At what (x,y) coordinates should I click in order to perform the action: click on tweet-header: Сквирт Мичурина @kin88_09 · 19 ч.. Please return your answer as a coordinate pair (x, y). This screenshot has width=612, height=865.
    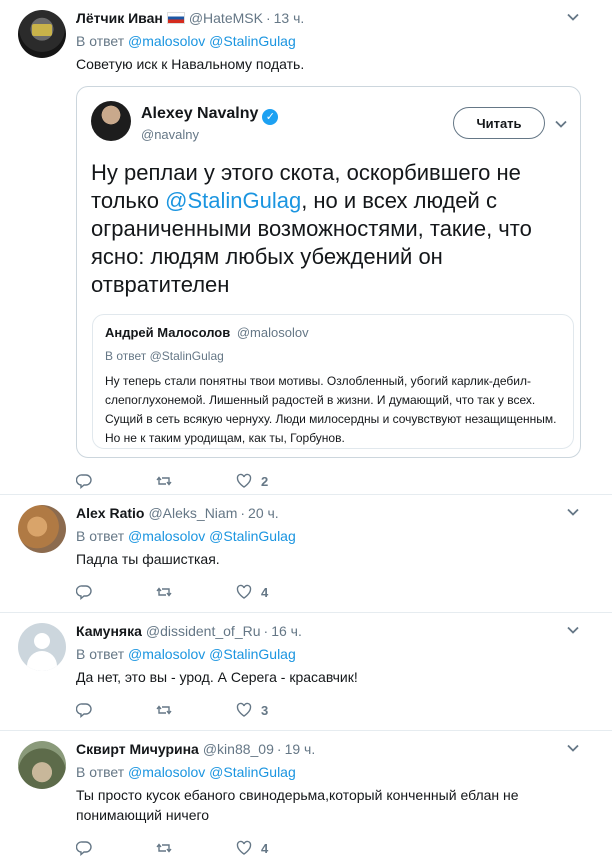
    Looking at the image, I should click on (336, 749).